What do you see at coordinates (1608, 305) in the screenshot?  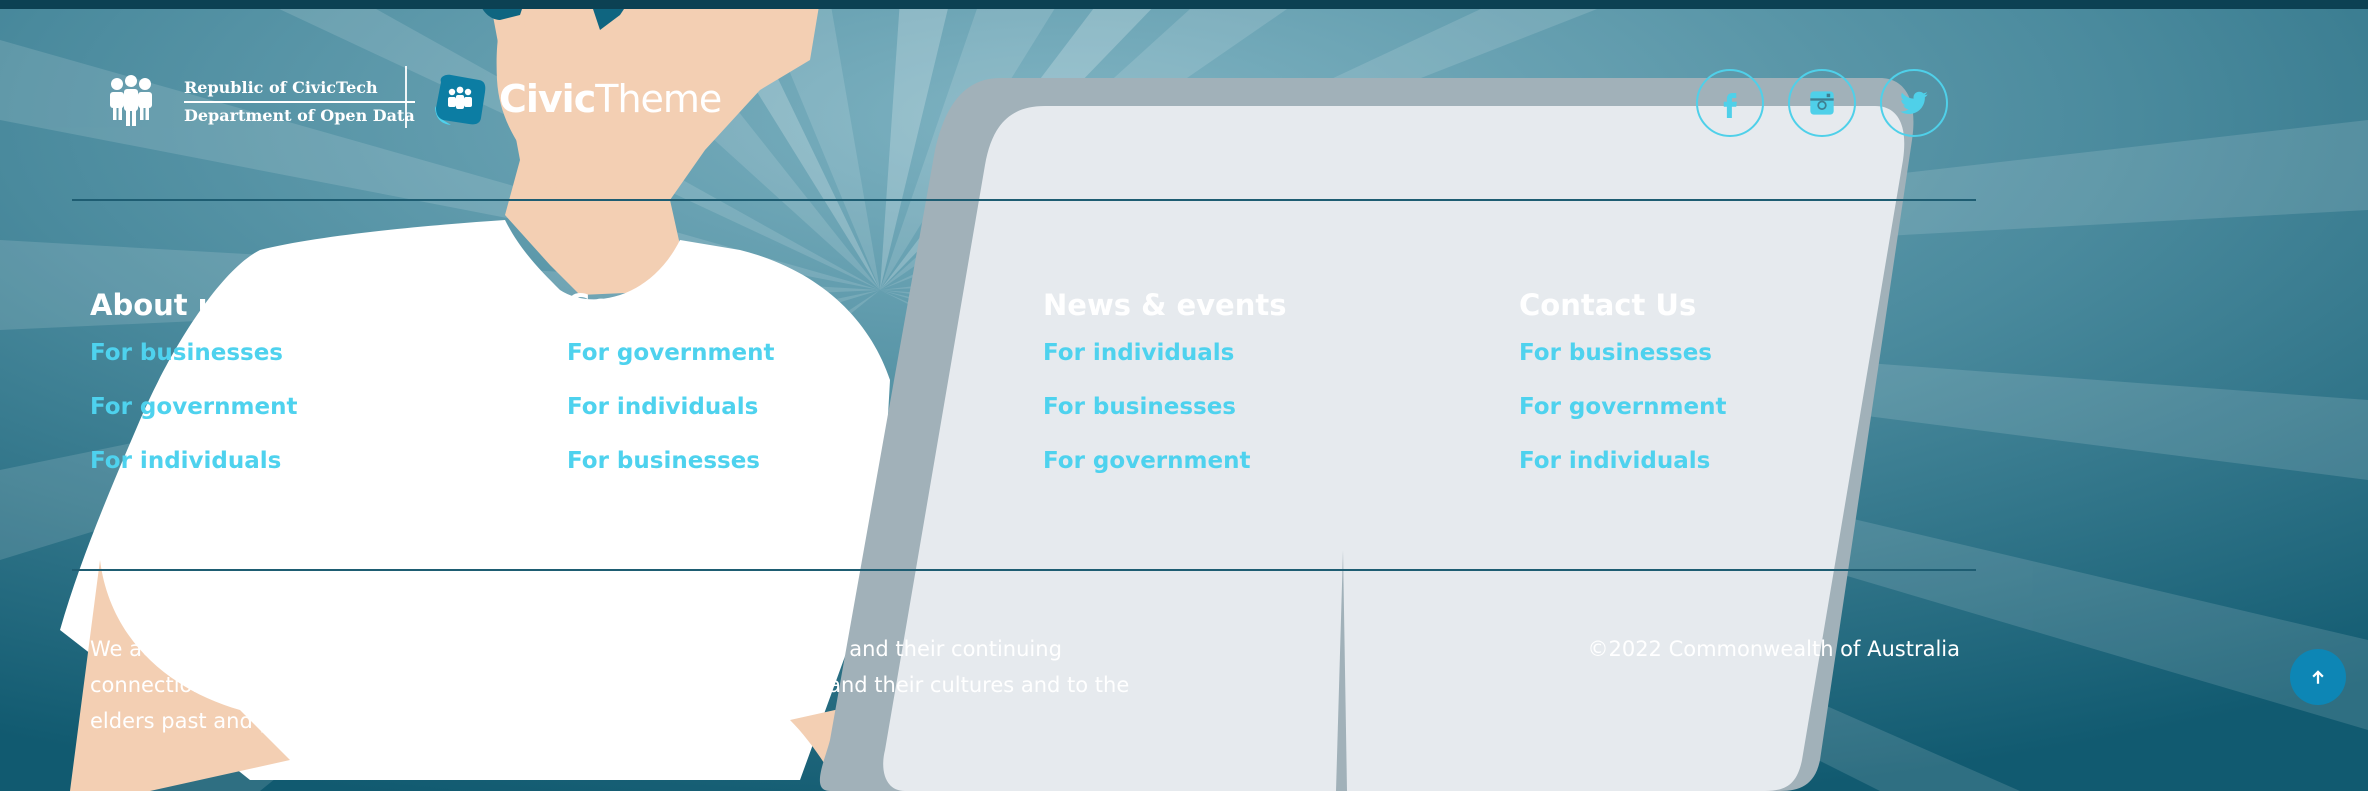 I see `column-title: Contact Us` at bounding box center [1608, 305].